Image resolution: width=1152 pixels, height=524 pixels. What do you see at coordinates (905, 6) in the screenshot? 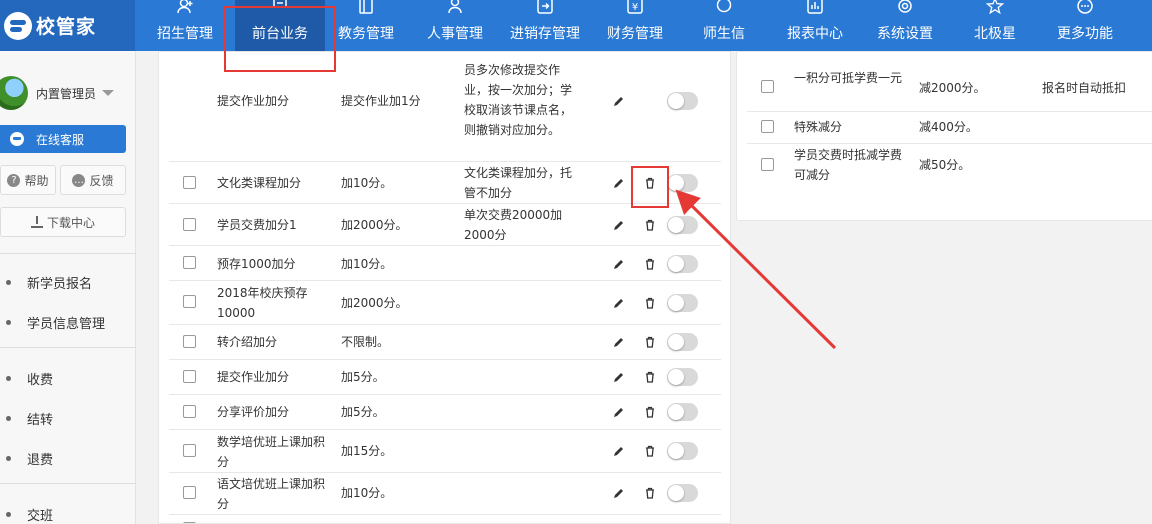
I see `gear-icon` at bounding box center [905, 6].